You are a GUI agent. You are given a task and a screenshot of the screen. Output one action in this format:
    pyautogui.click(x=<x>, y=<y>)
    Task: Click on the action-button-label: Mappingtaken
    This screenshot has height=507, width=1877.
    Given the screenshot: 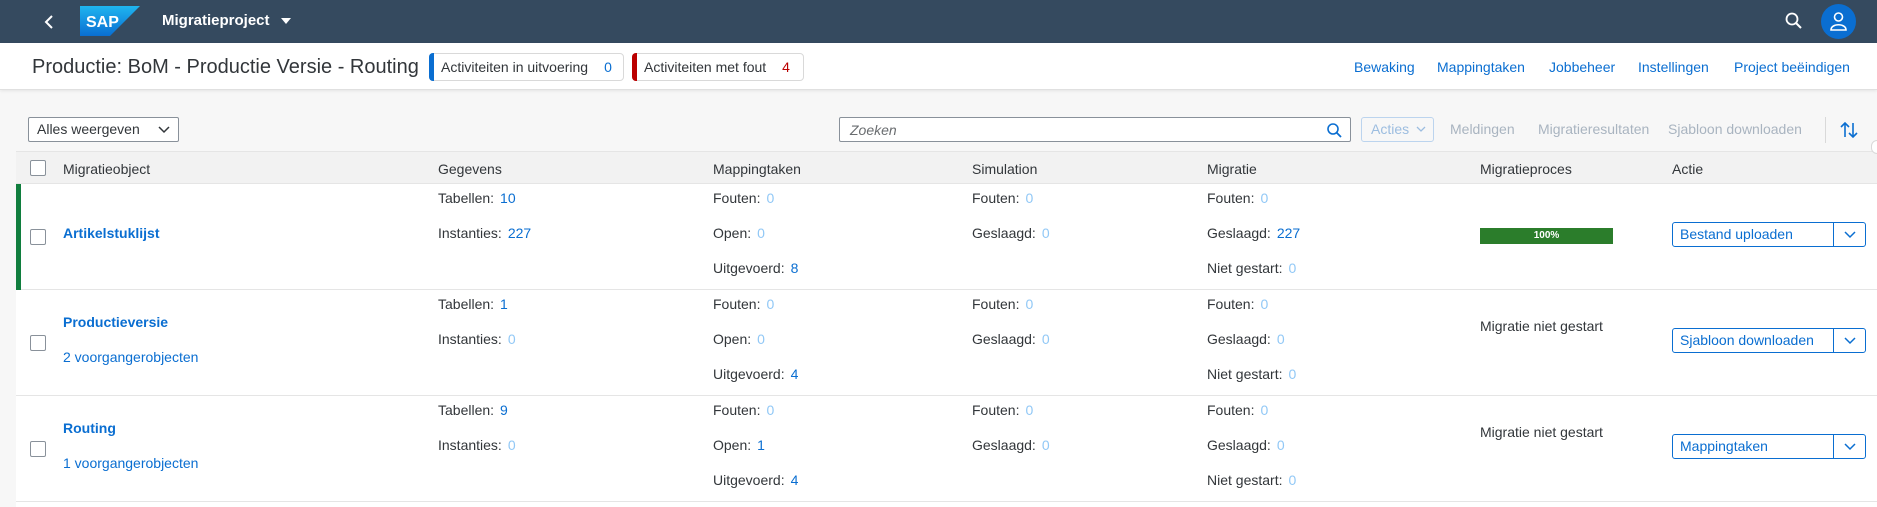 What is the action you would take?
    pyautogui.click(x=1724, y=446)
    